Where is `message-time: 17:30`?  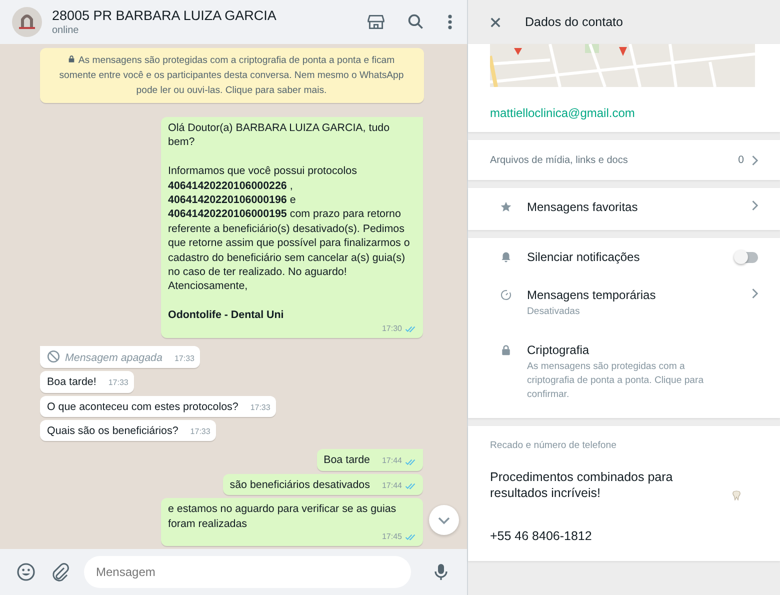 message-time: 17:30 is located at coordinates (392, 328).